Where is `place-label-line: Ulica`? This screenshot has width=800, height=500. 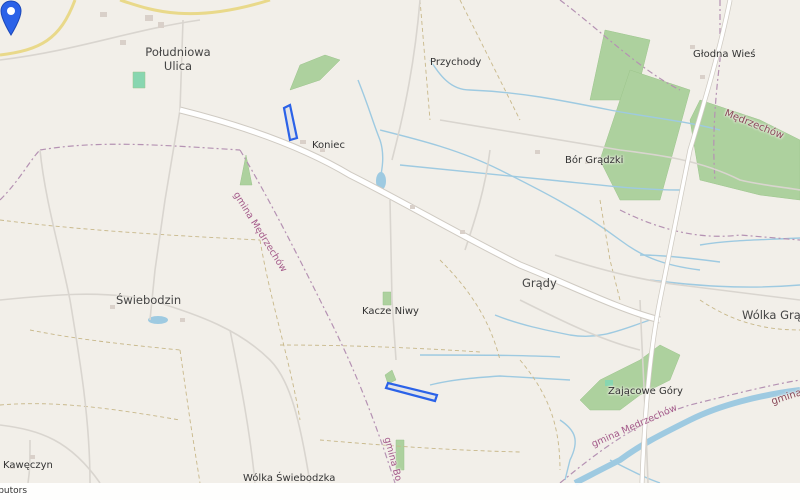
place-label-line: Ulica is located at coordinates (178, 65).